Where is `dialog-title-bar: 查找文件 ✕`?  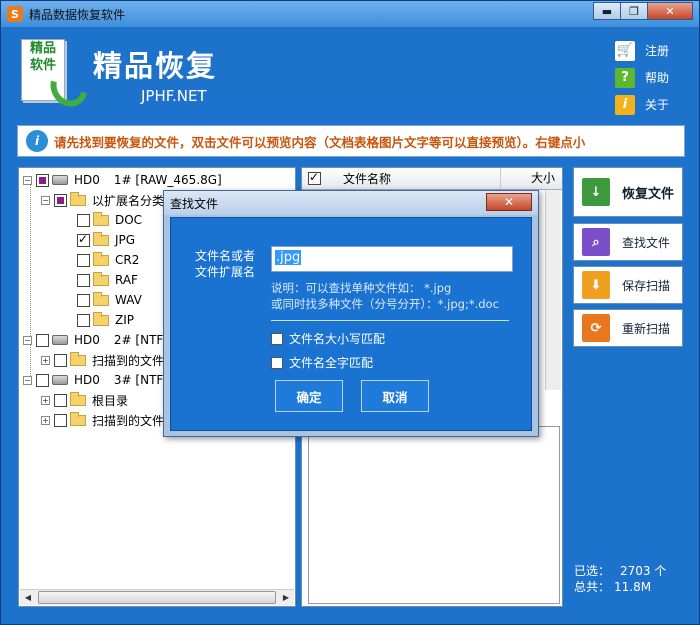
dialog-title-bar: 查找文件 ✕ is located at coordinates (351, 203).